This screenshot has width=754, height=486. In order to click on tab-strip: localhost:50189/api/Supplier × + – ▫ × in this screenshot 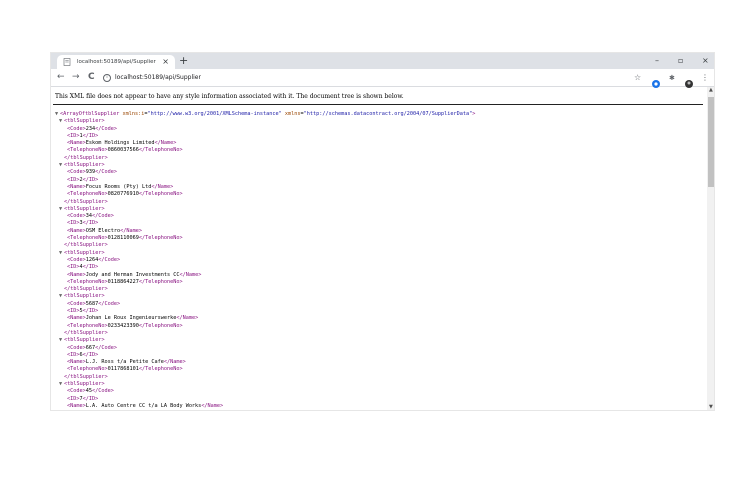, I will do `click(382, 61)`.